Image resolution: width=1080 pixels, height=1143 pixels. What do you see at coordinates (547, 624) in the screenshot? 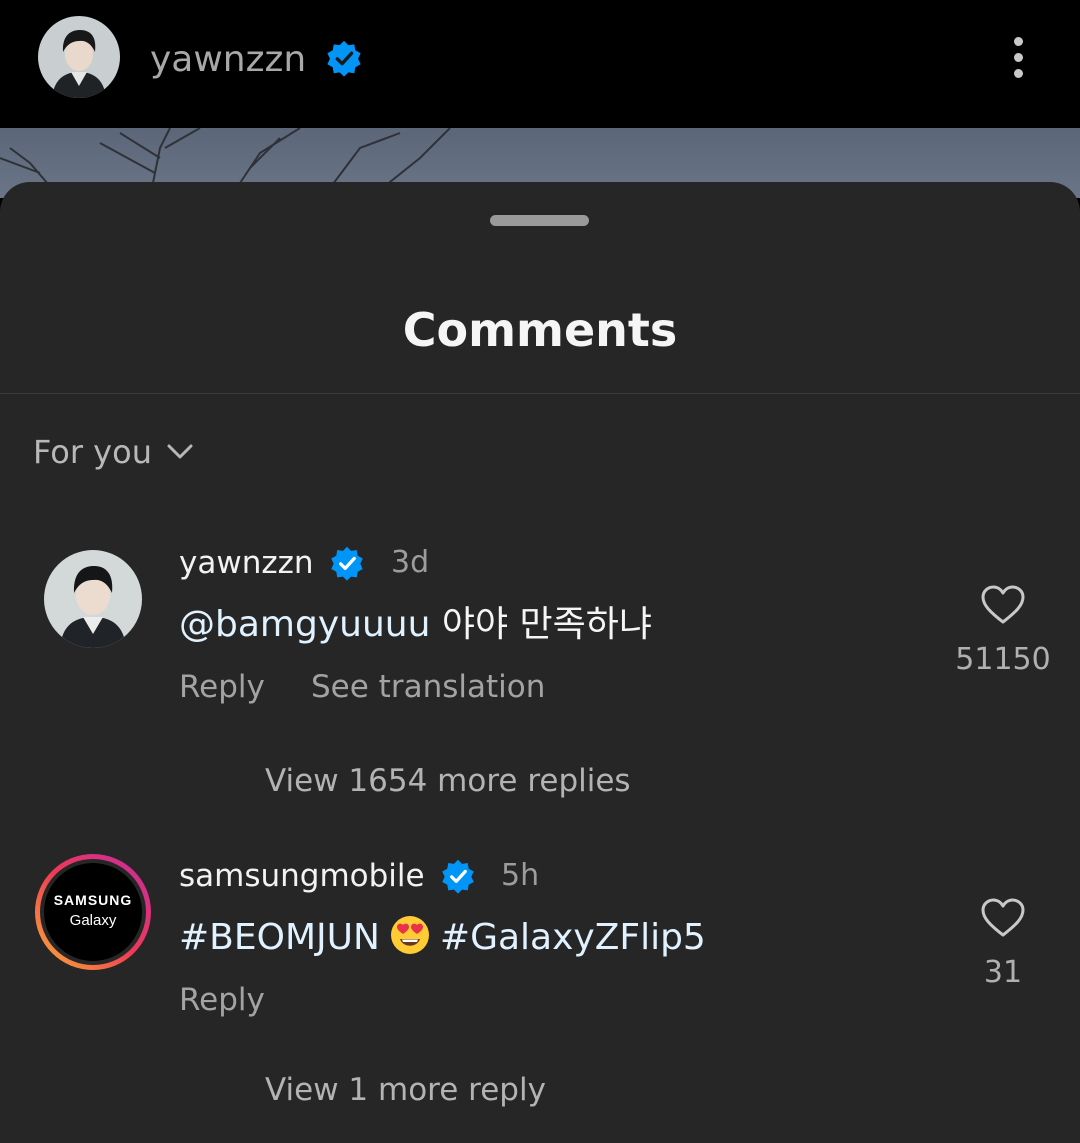
I see `comment-body: 야야 만족하냐` at bounding box center [547, 624].